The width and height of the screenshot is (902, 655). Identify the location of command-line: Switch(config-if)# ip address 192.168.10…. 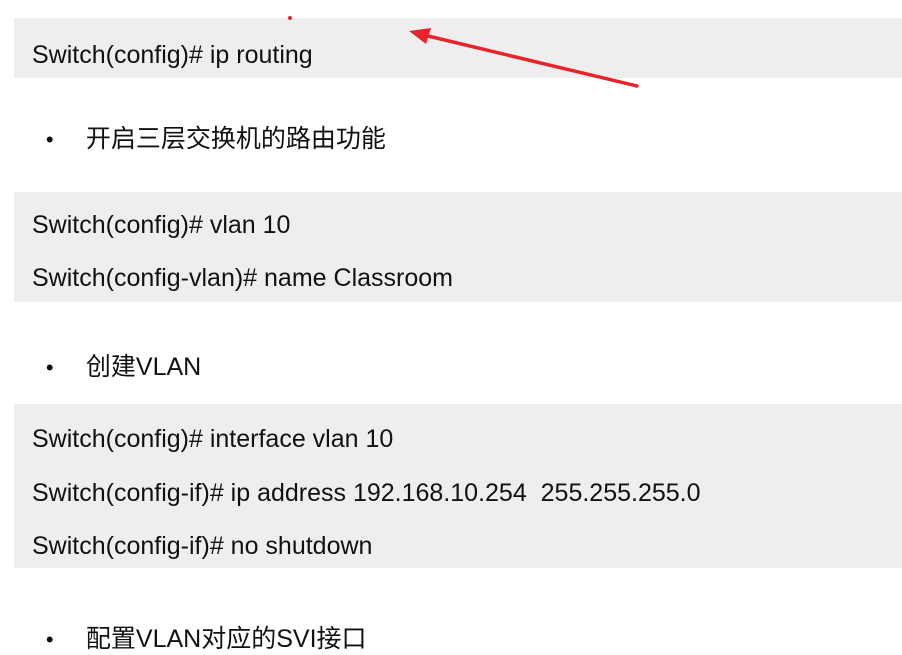
(366, 493).